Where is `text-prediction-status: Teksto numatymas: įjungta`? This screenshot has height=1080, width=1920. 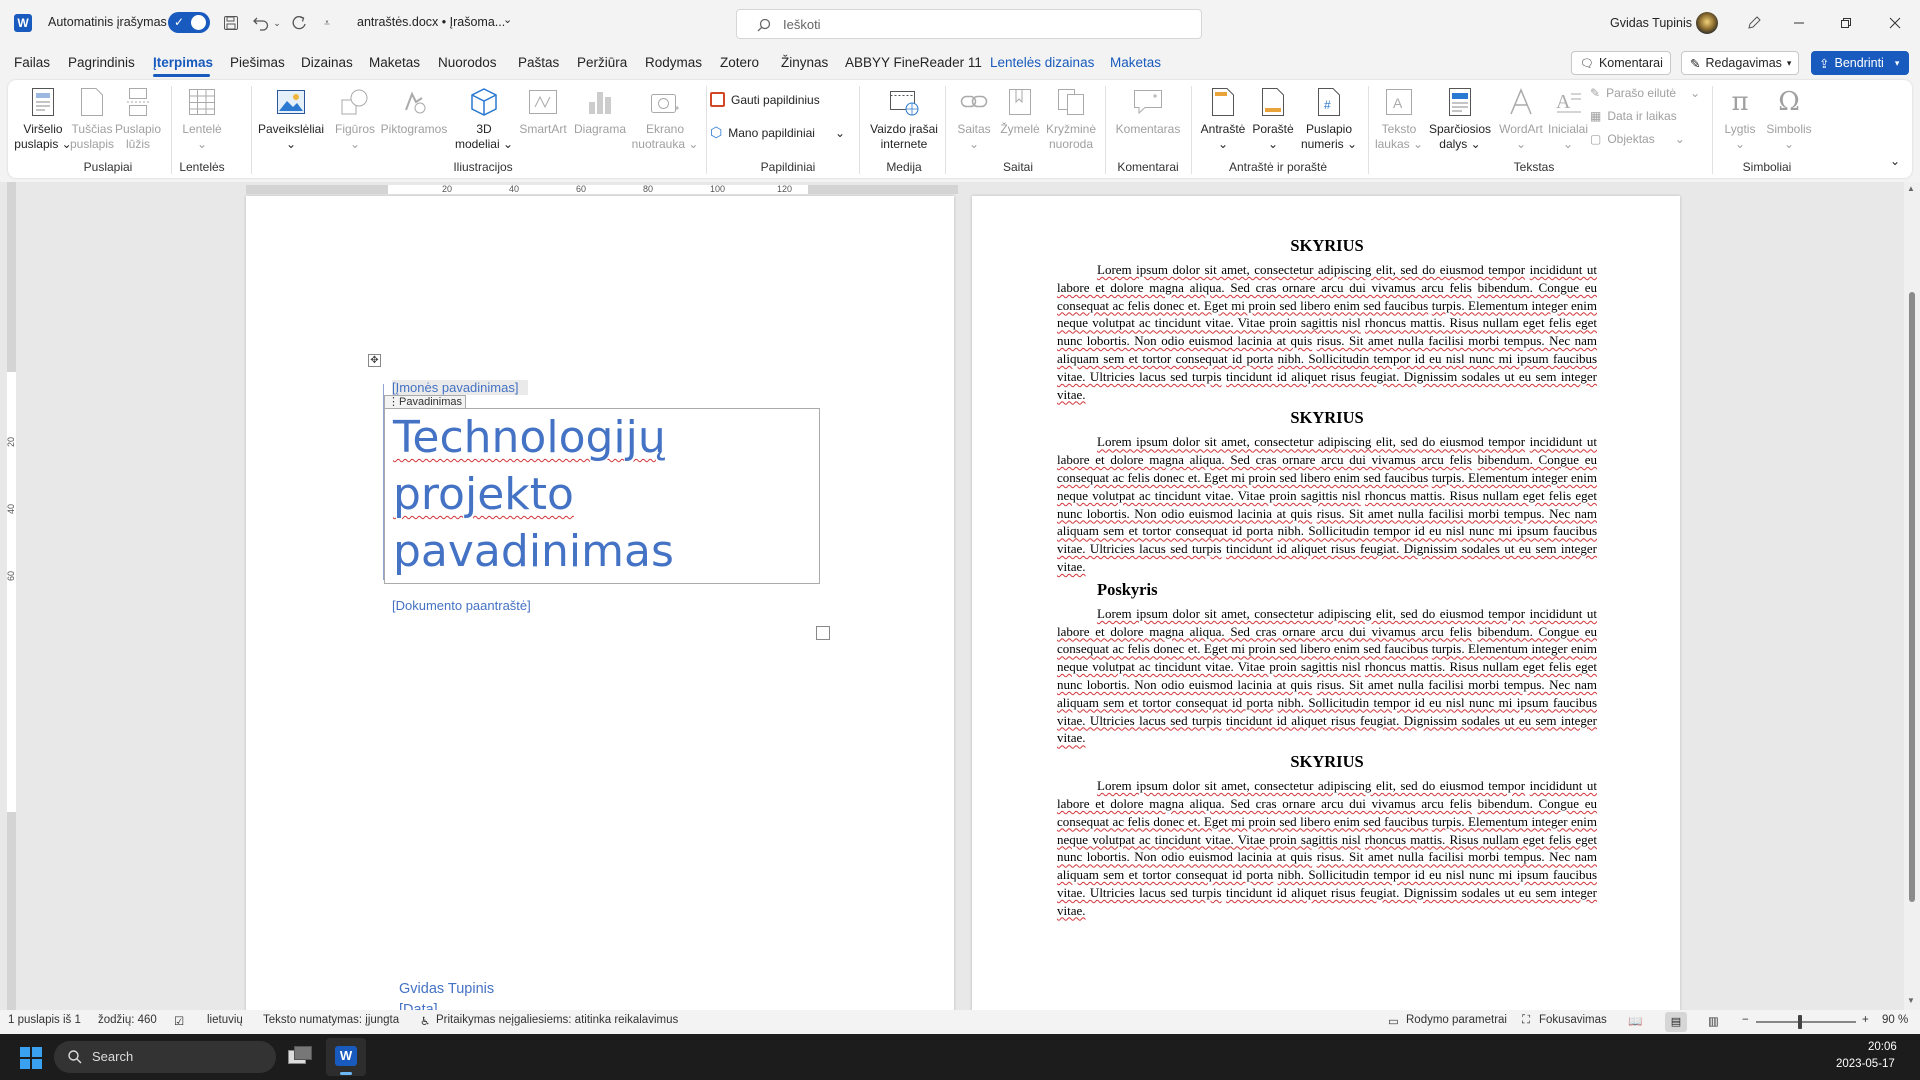
text-prediction-status: Teksto numatymas: įjungta is located at coordinates (331, 1020).